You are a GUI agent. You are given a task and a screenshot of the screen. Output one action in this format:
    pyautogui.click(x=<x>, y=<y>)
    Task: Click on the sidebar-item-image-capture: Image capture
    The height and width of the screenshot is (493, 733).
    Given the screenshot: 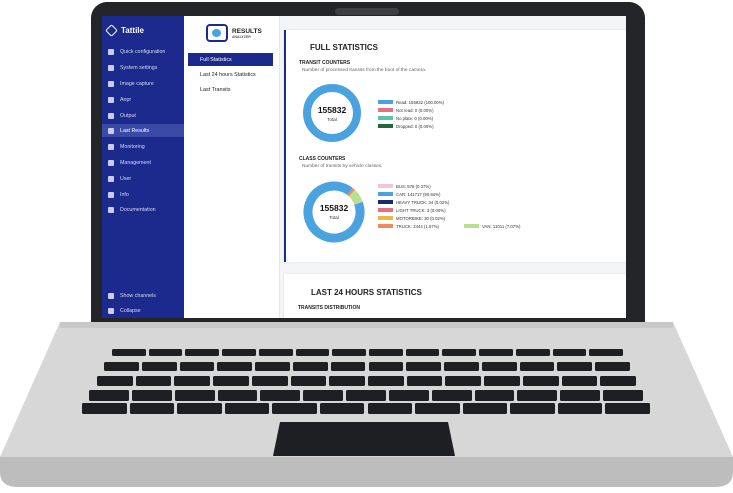 What is the action you would take?
    pyautogui.click(x=143, y=83)
    